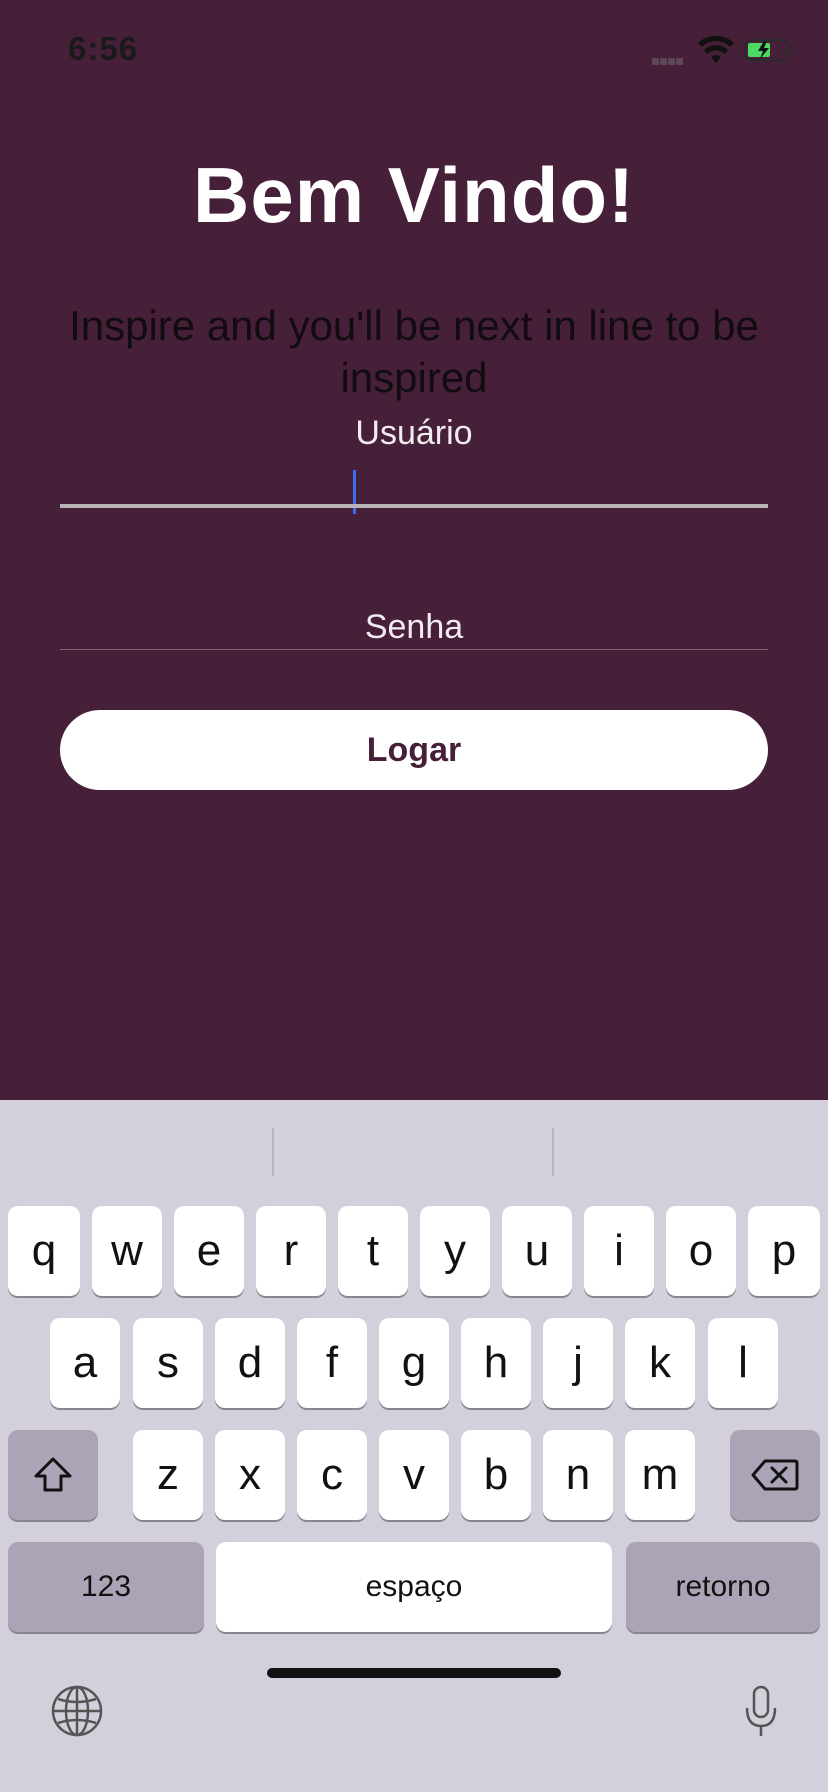  What do you see at coordinates (85, 1363) in the screenshot?
I see `key-a: a` at bounding box center [85, 1363].